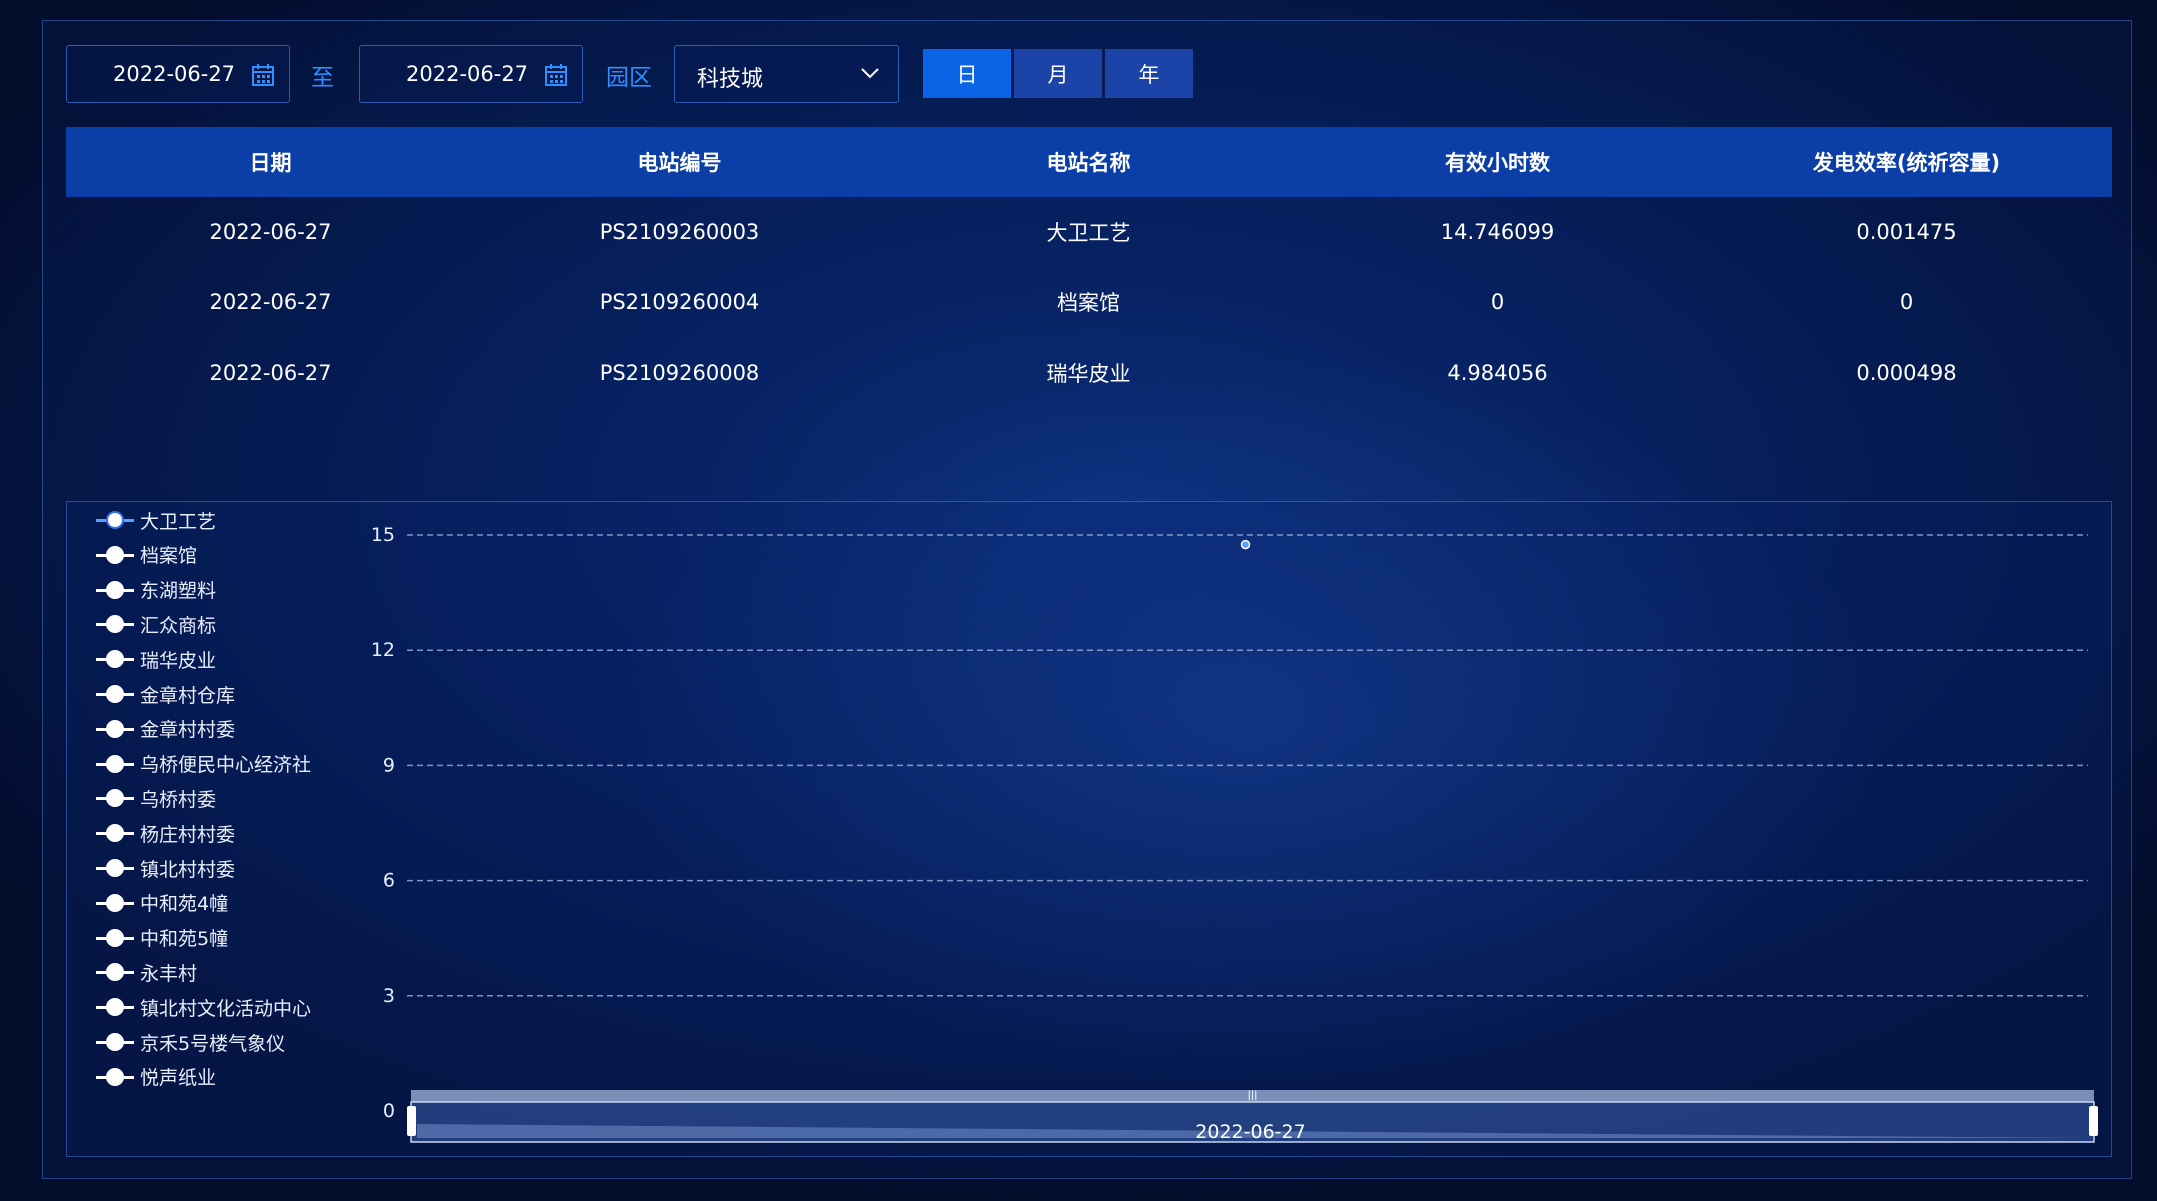 Image resolution: width=2157 pixels, height=1201 pixels. What do you see at coordinates (1250, 1132) in the screenshot?
I see `slider-date-label: 2022-06-27` at bounding box center [1250, 1132].